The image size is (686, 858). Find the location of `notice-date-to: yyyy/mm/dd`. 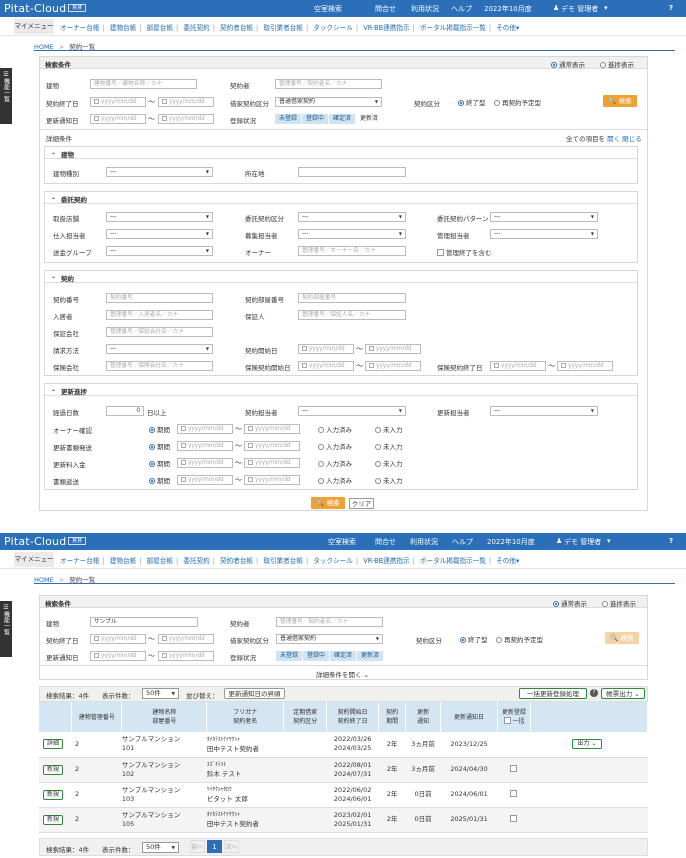

notice-date-to: yyyy/mm/dd is located at coordinates (186, 119).